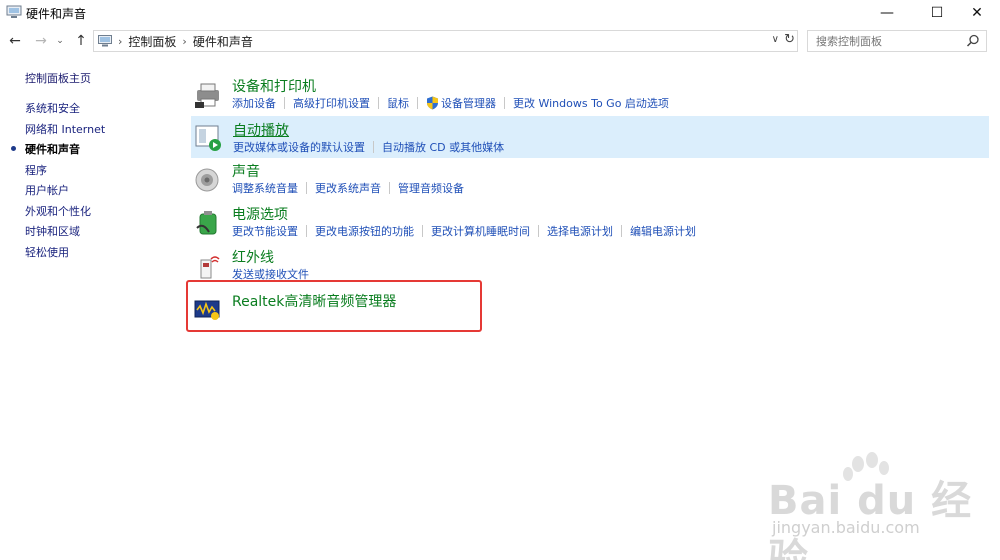 The width and height of the screenshot is (1000, 560). Describe the element at coordinates (210, 267) in the screenshot. I see `infrared-icon` at that location.